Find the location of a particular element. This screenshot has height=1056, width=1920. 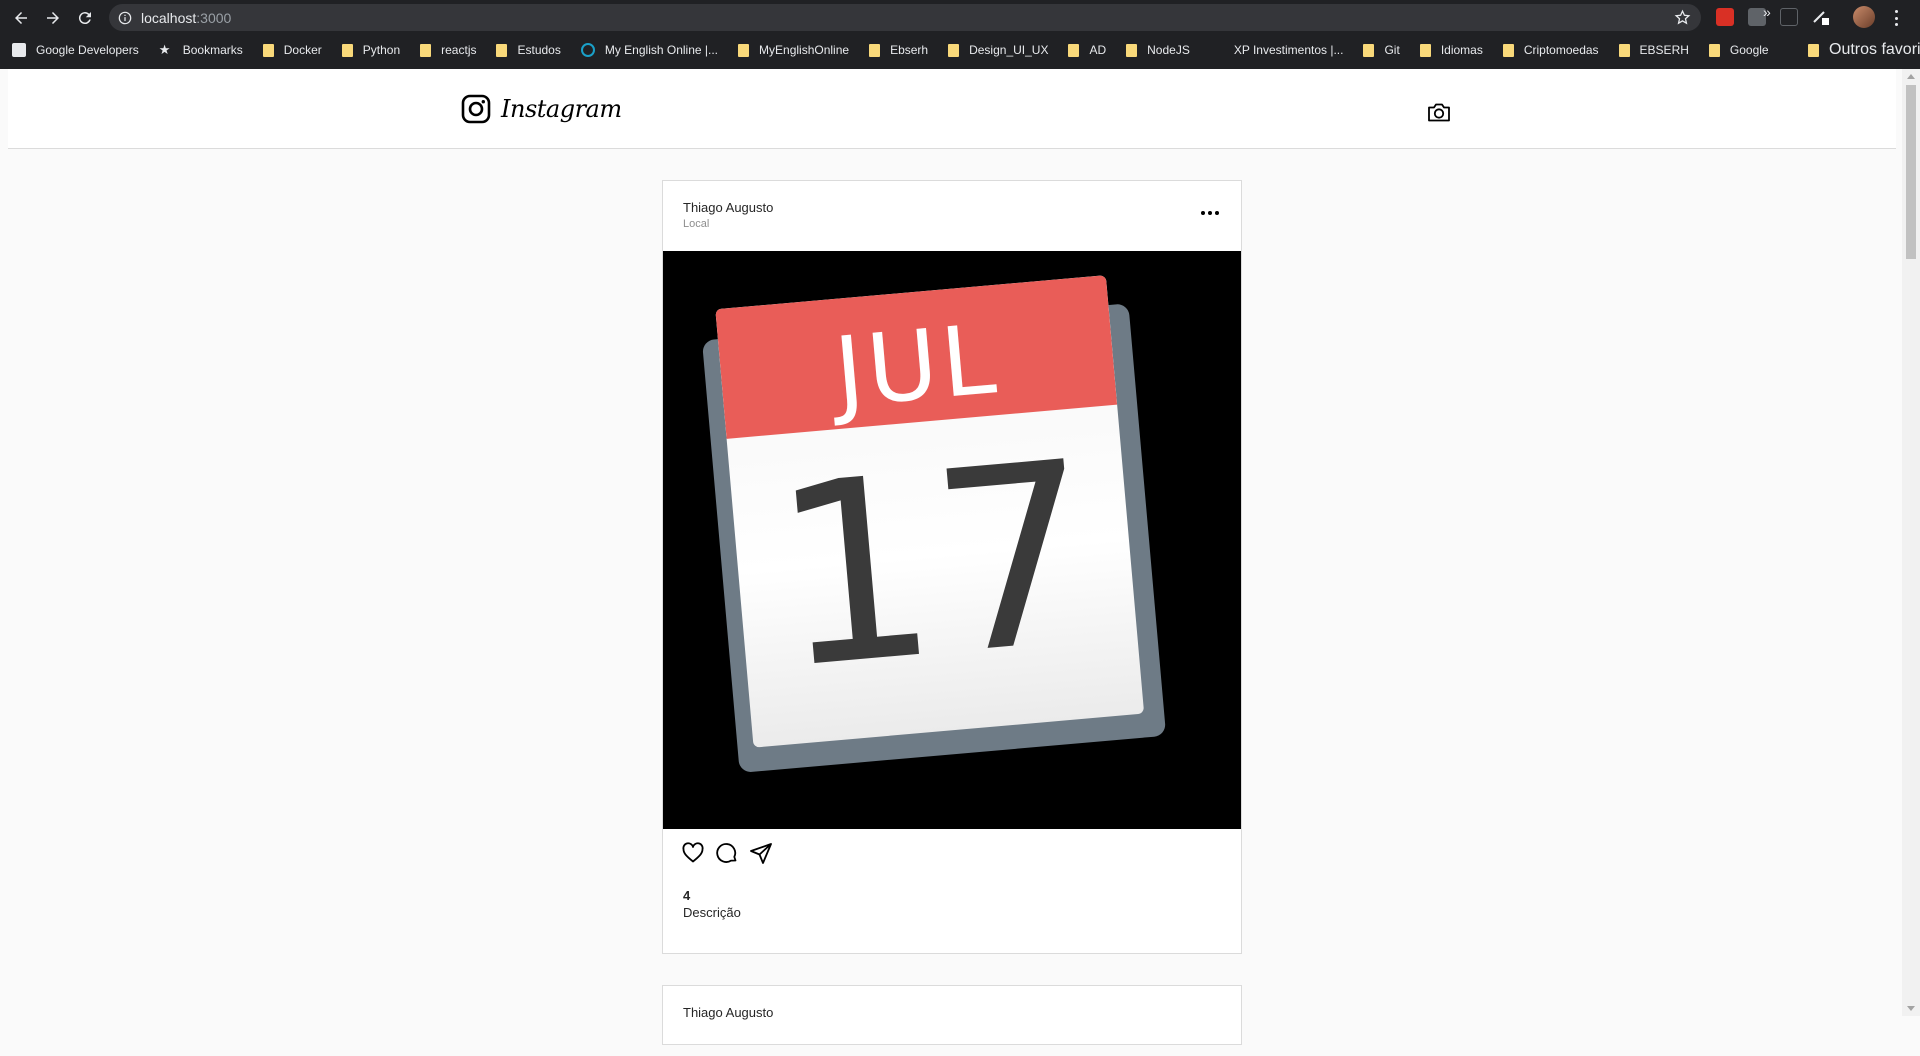

post-header: Thiago Augusto Local is located at coordinates (952, 216).